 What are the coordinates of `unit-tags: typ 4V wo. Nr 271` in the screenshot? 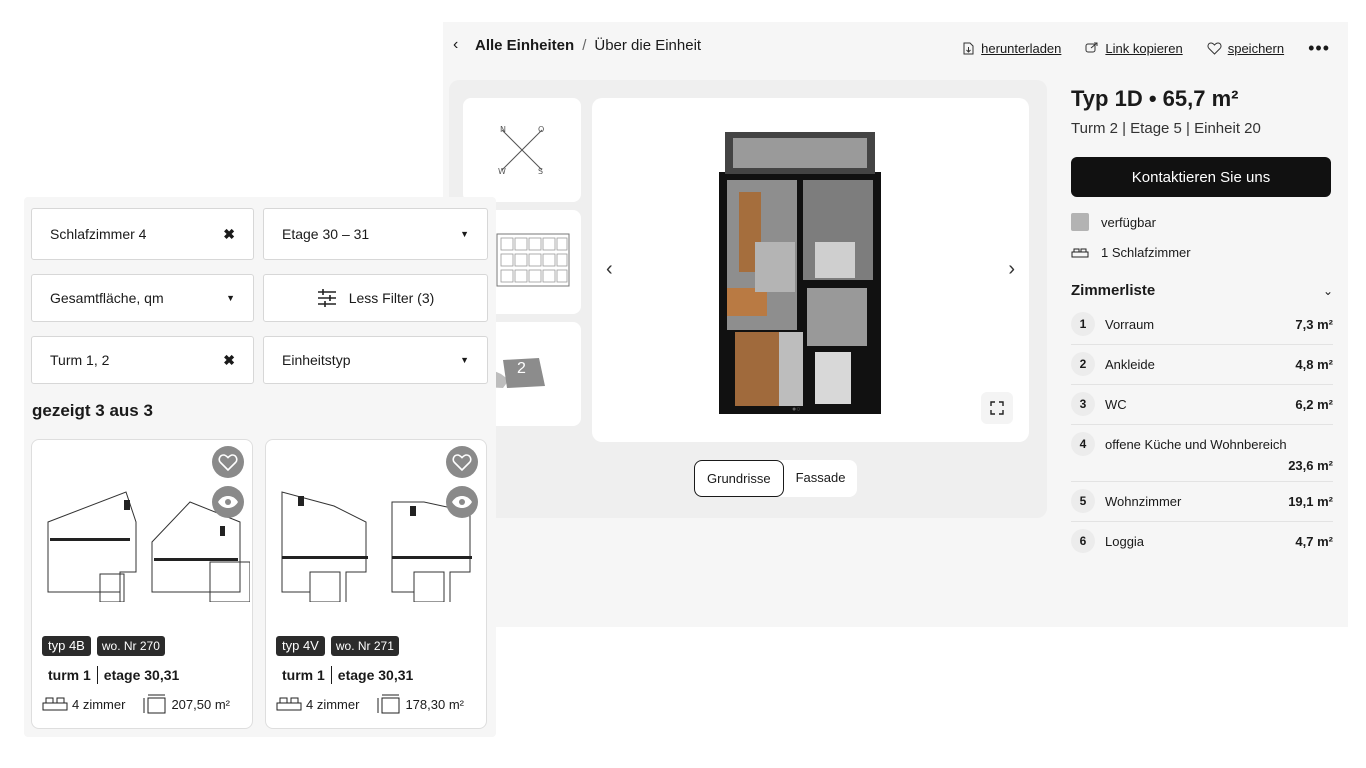 It's located at (337, 646).